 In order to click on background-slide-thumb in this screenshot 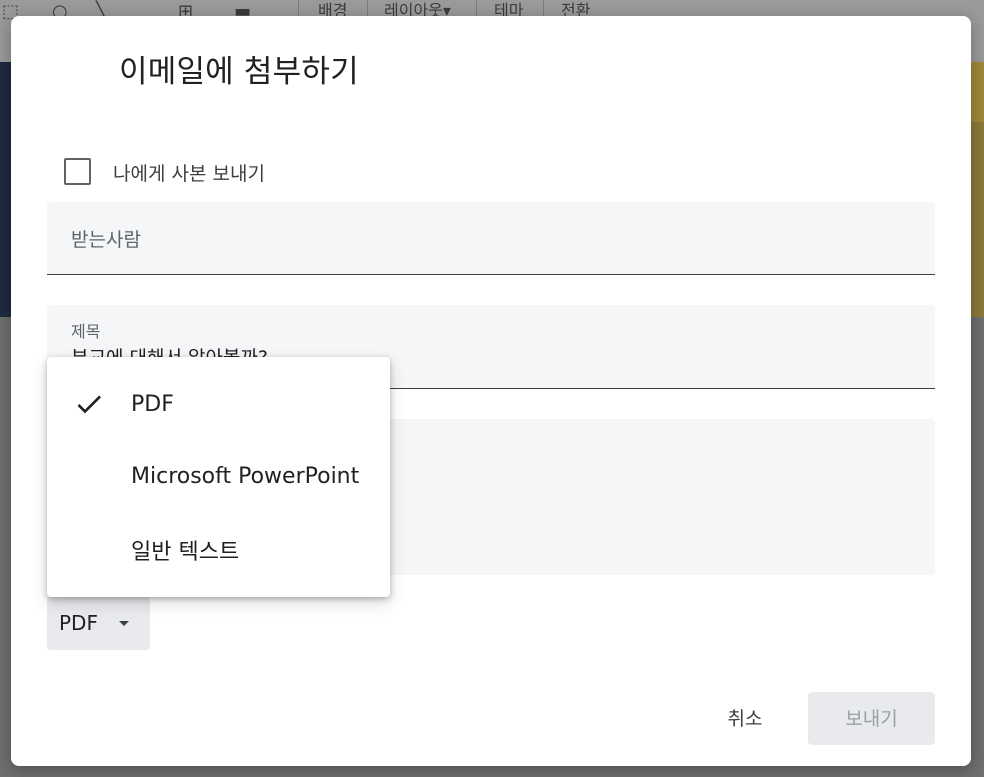, I will do `click(5, 189)`.